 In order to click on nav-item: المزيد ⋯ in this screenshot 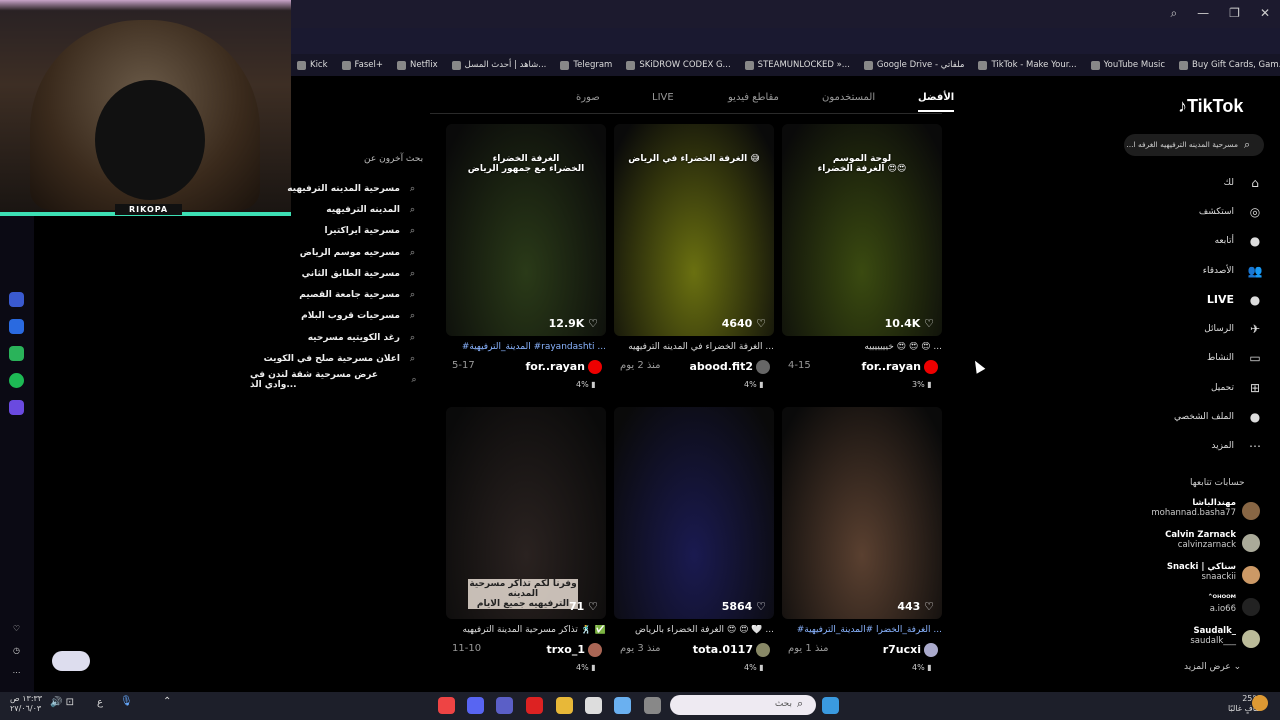, I will do `click(1202, 446)`.